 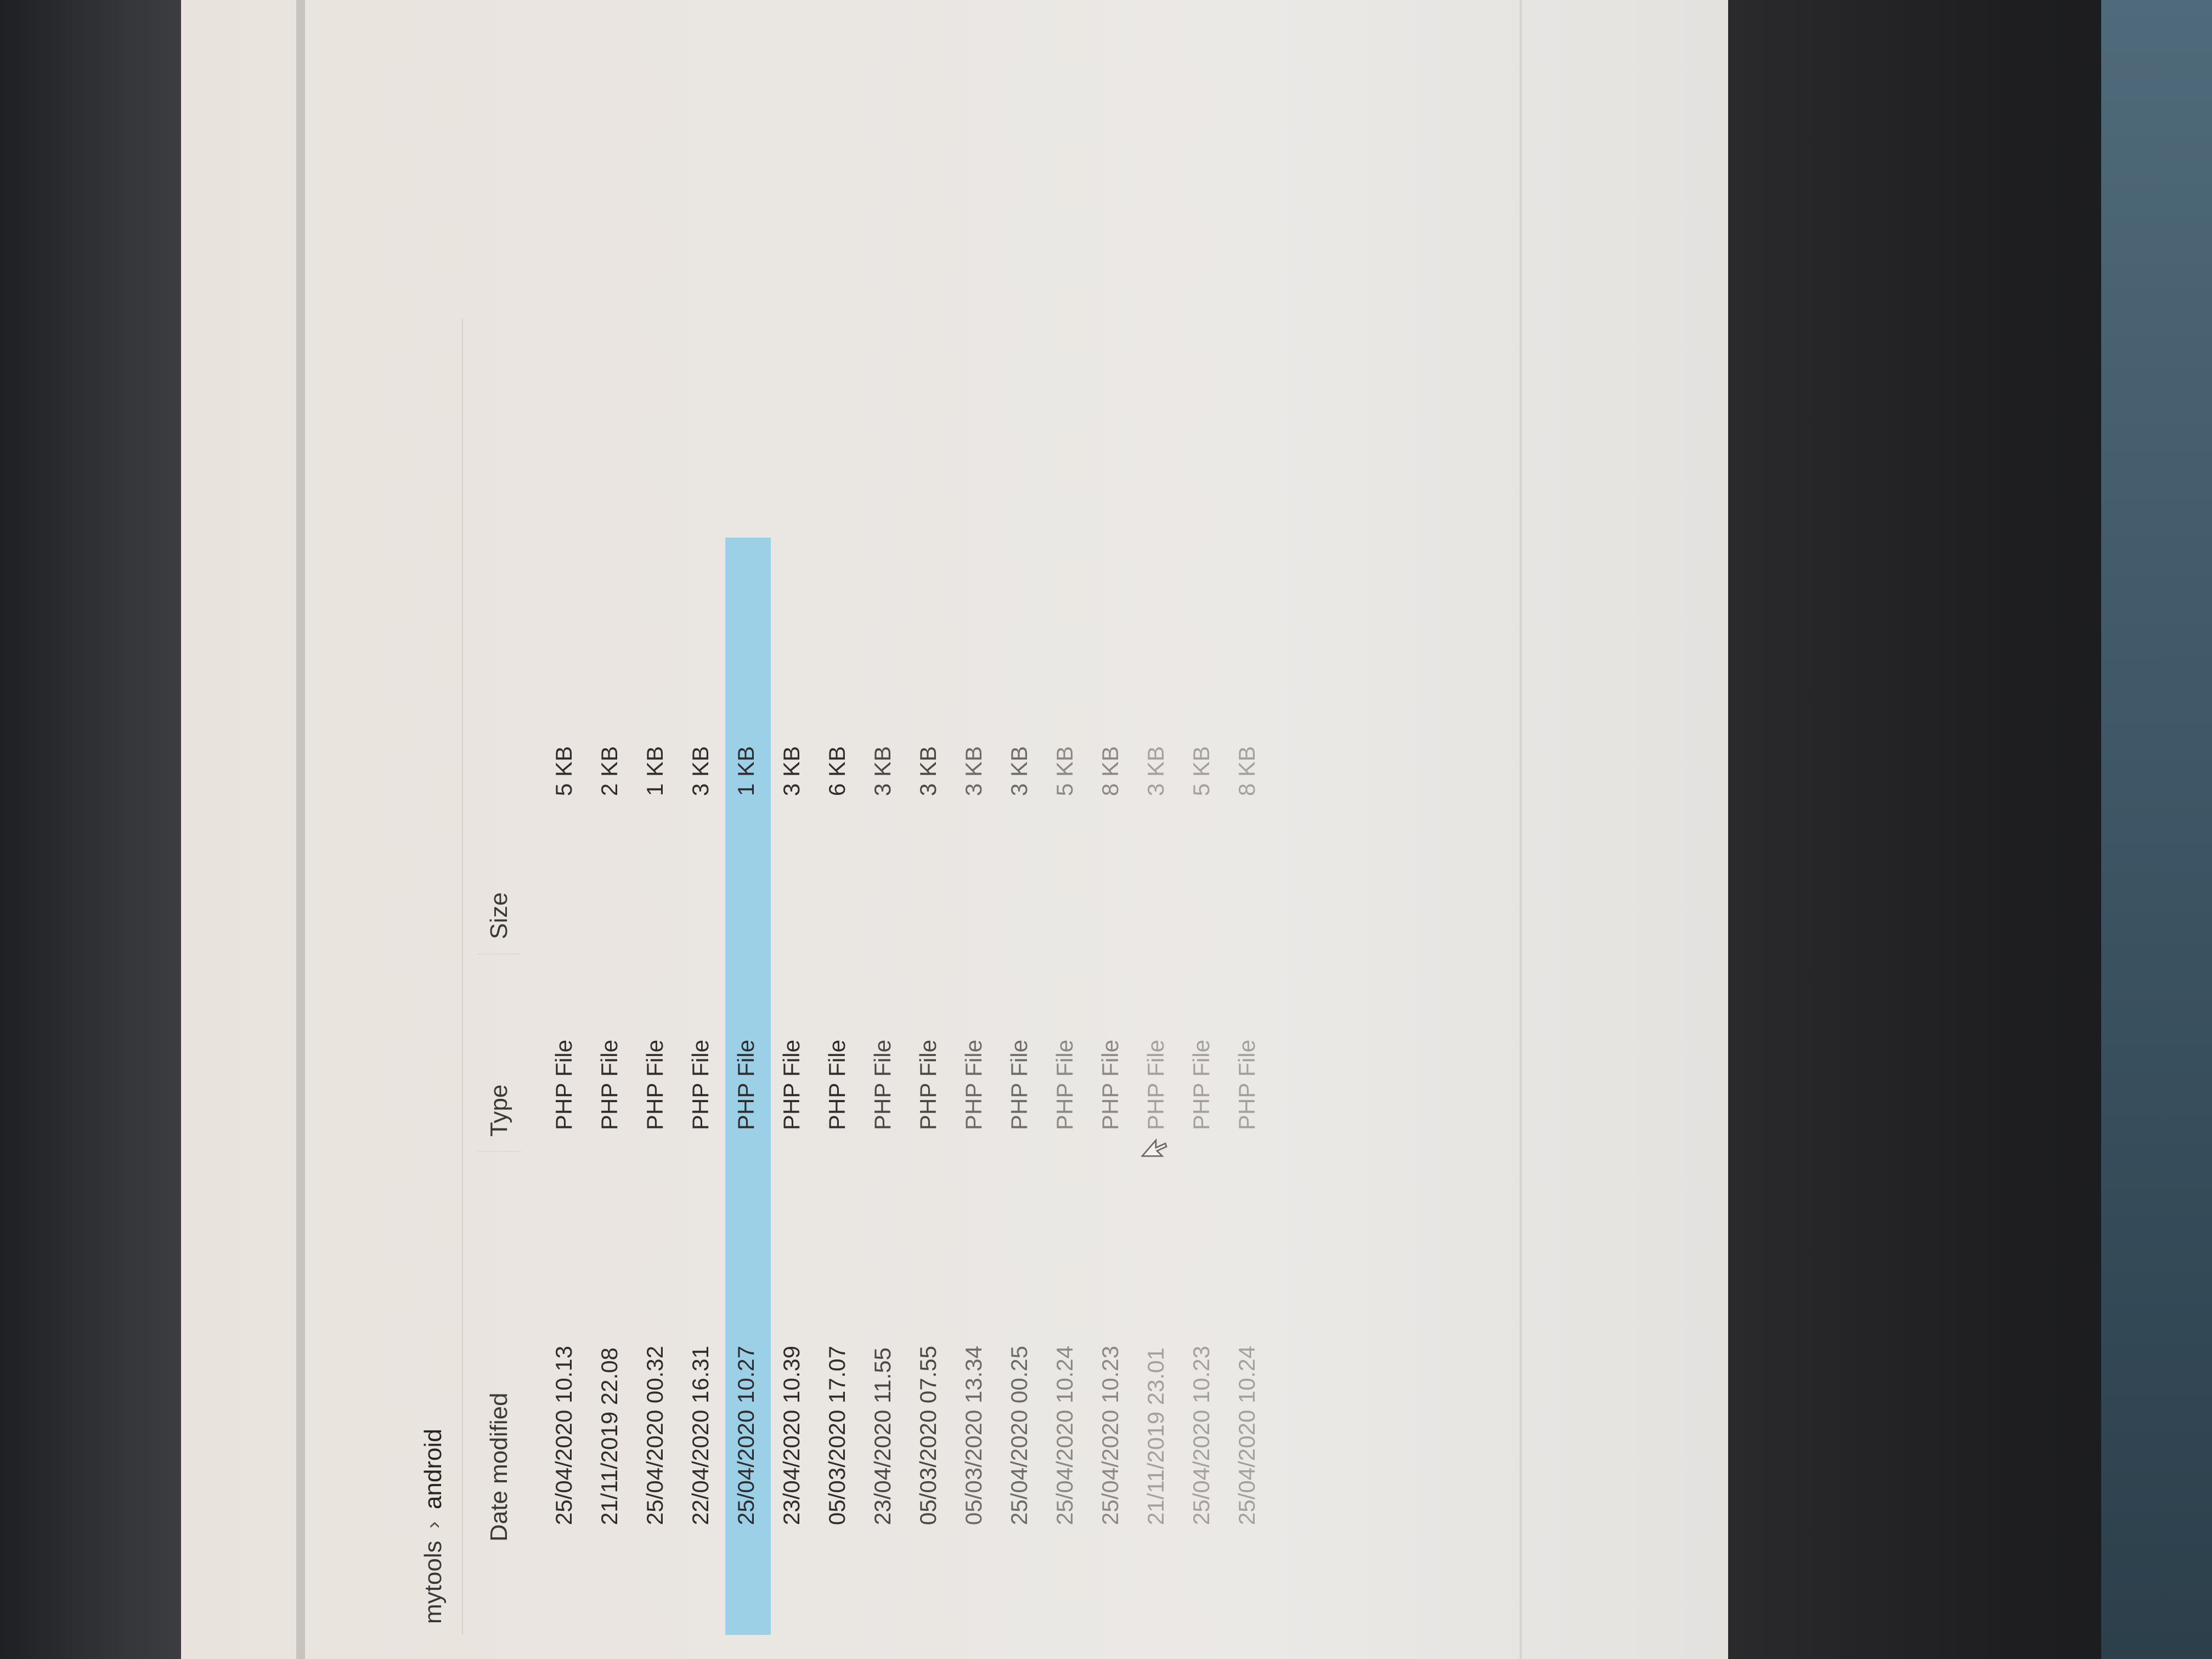 What do you see at coordinates (1521, 830) in the screenshot?
I see `window-edge` at bounding box center [1521, 830].